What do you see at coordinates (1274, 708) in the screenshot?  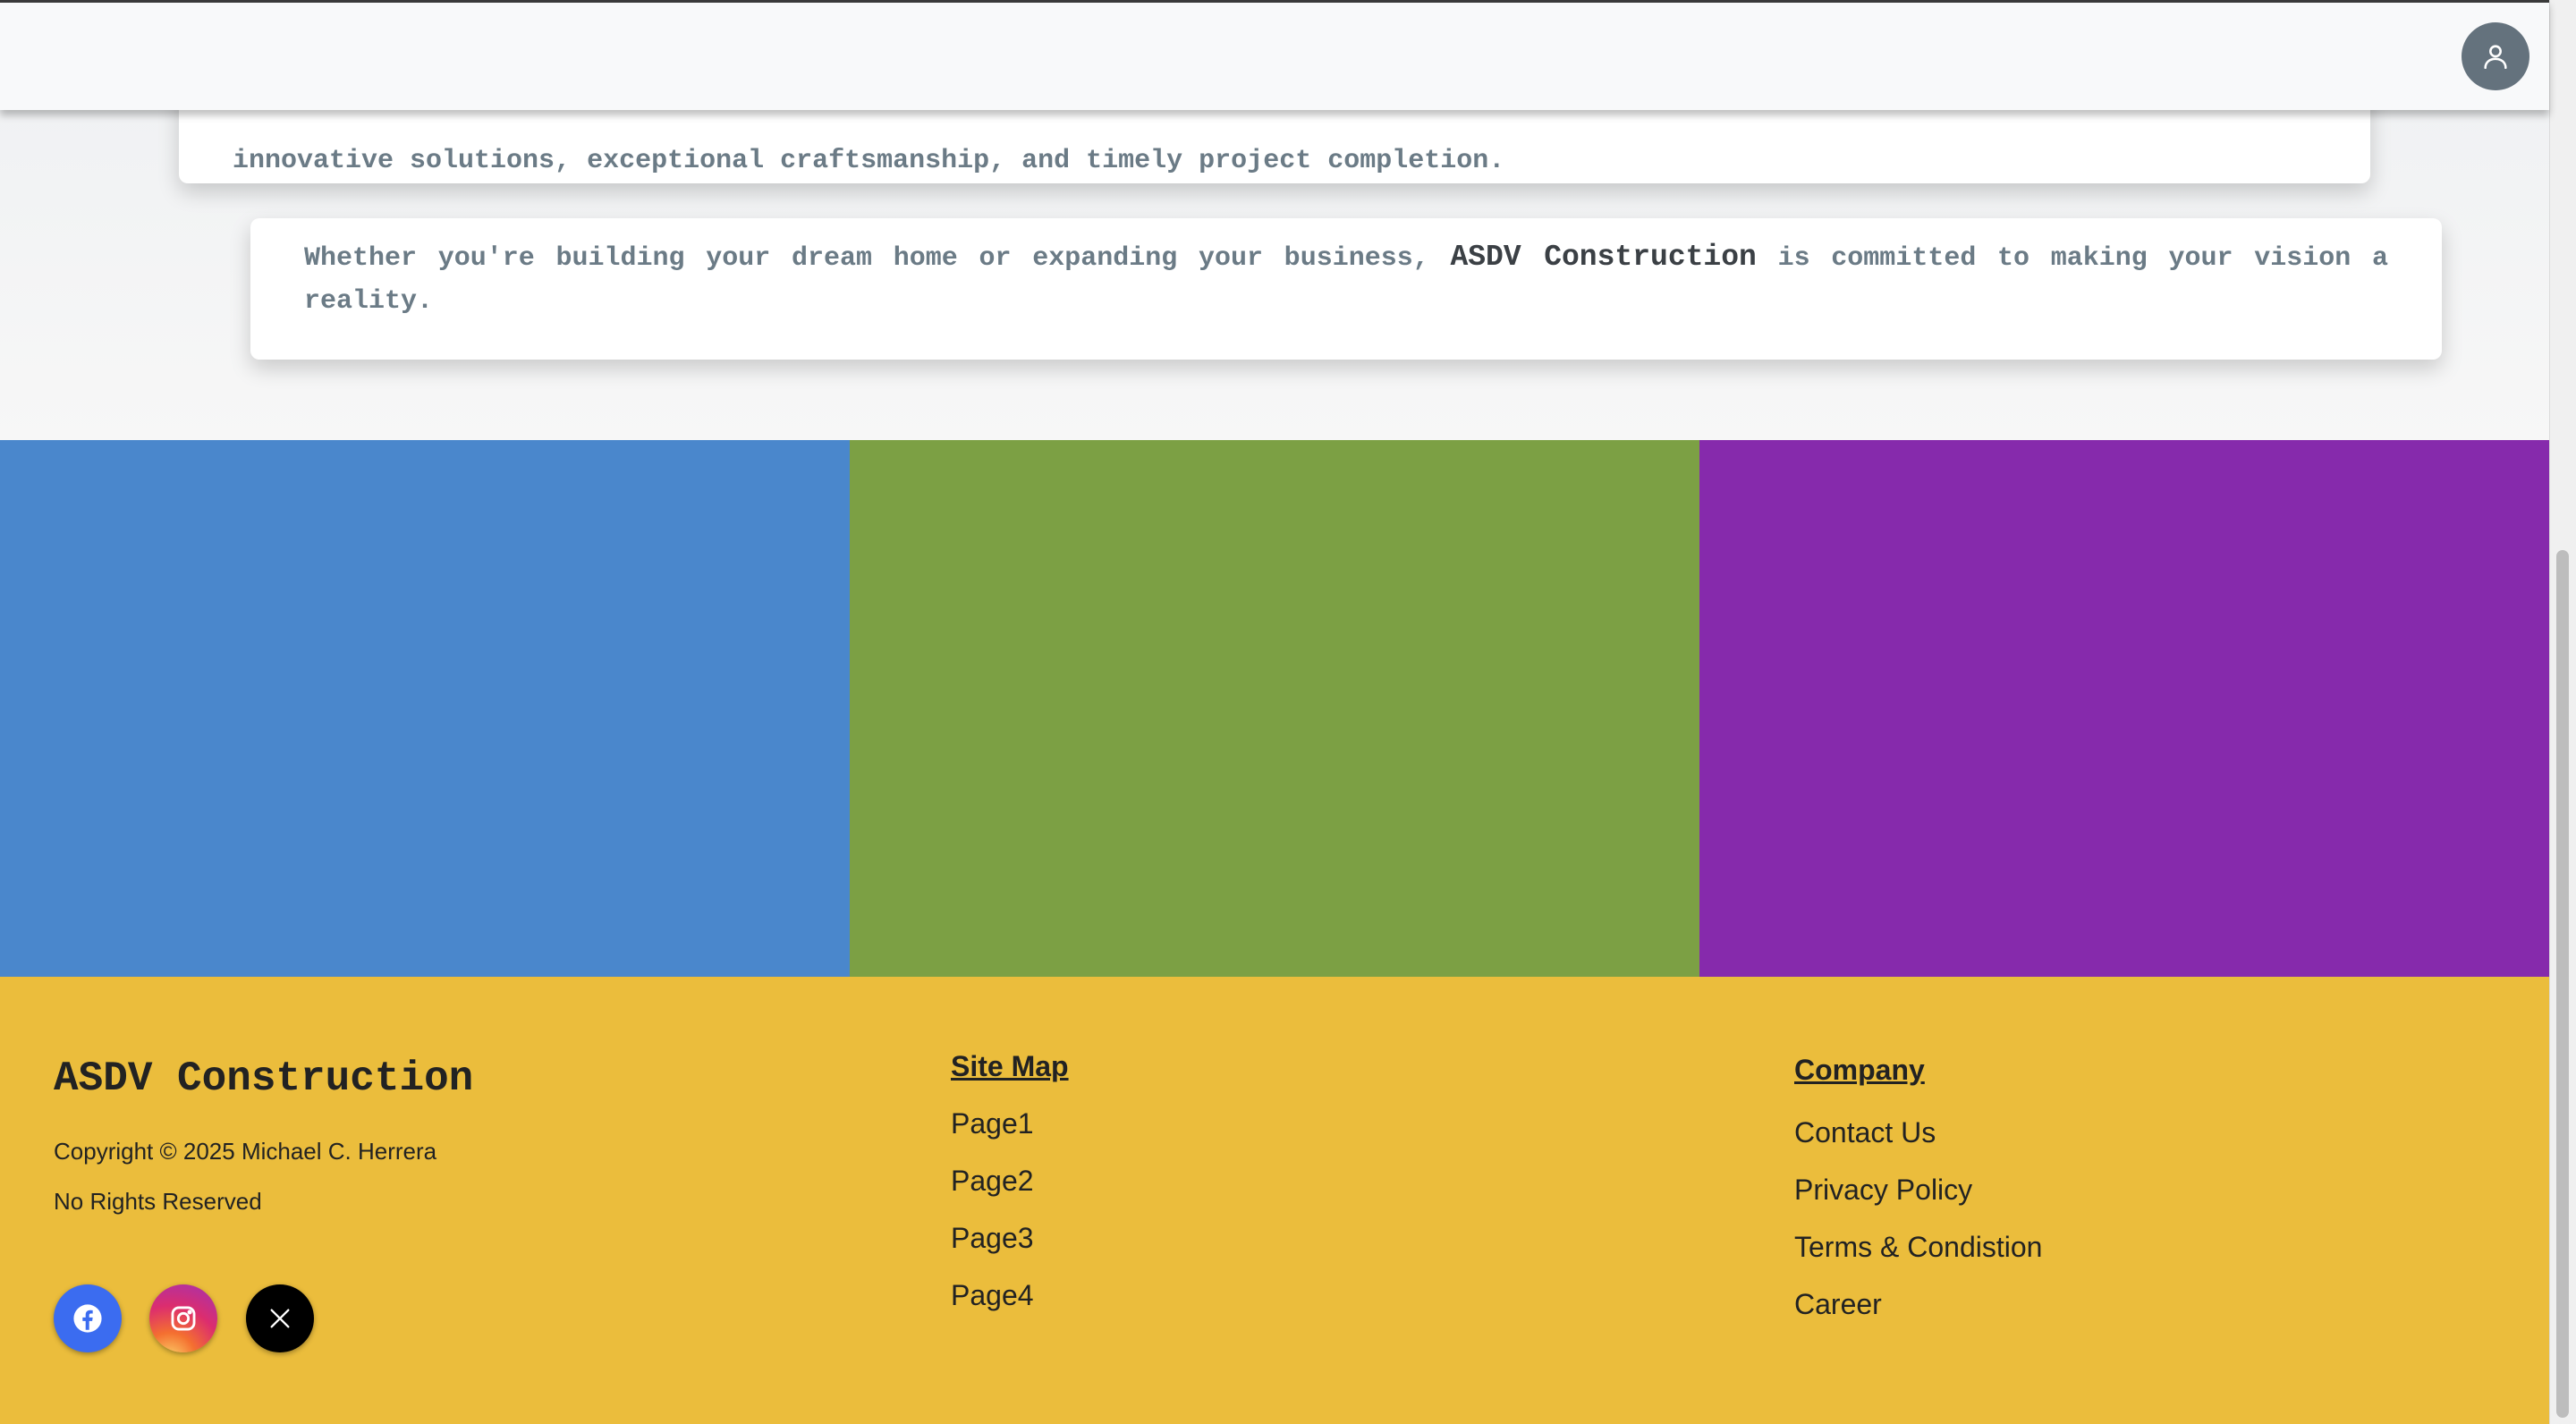 I see `color-panel-green` at bounding box center [1274, 708].